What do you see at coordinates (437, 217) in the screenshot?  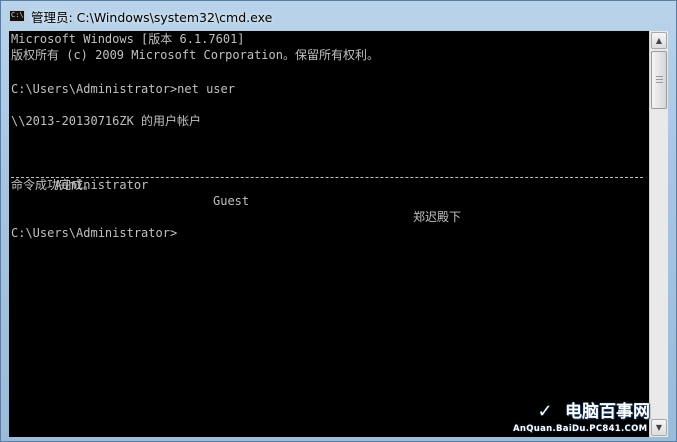 I see `user-zhengchidianxia: 郑迟殿下` at bounding box center [437, 217].